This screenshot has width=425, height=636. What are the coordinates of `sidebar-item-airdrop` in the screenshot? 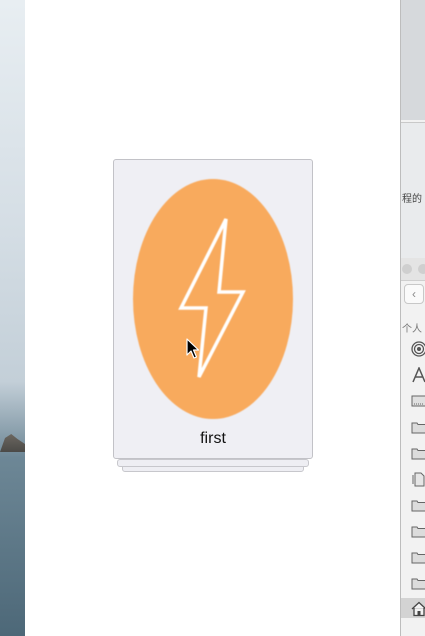 It's located at (417, 348).